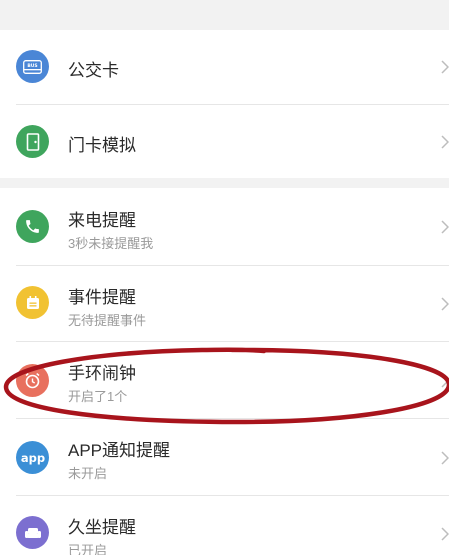 Image resolution: width=449 pixels, height=555 pixels. I want to click on row-app-notification: app APP通知提醒 未开启, so click(224, 457).